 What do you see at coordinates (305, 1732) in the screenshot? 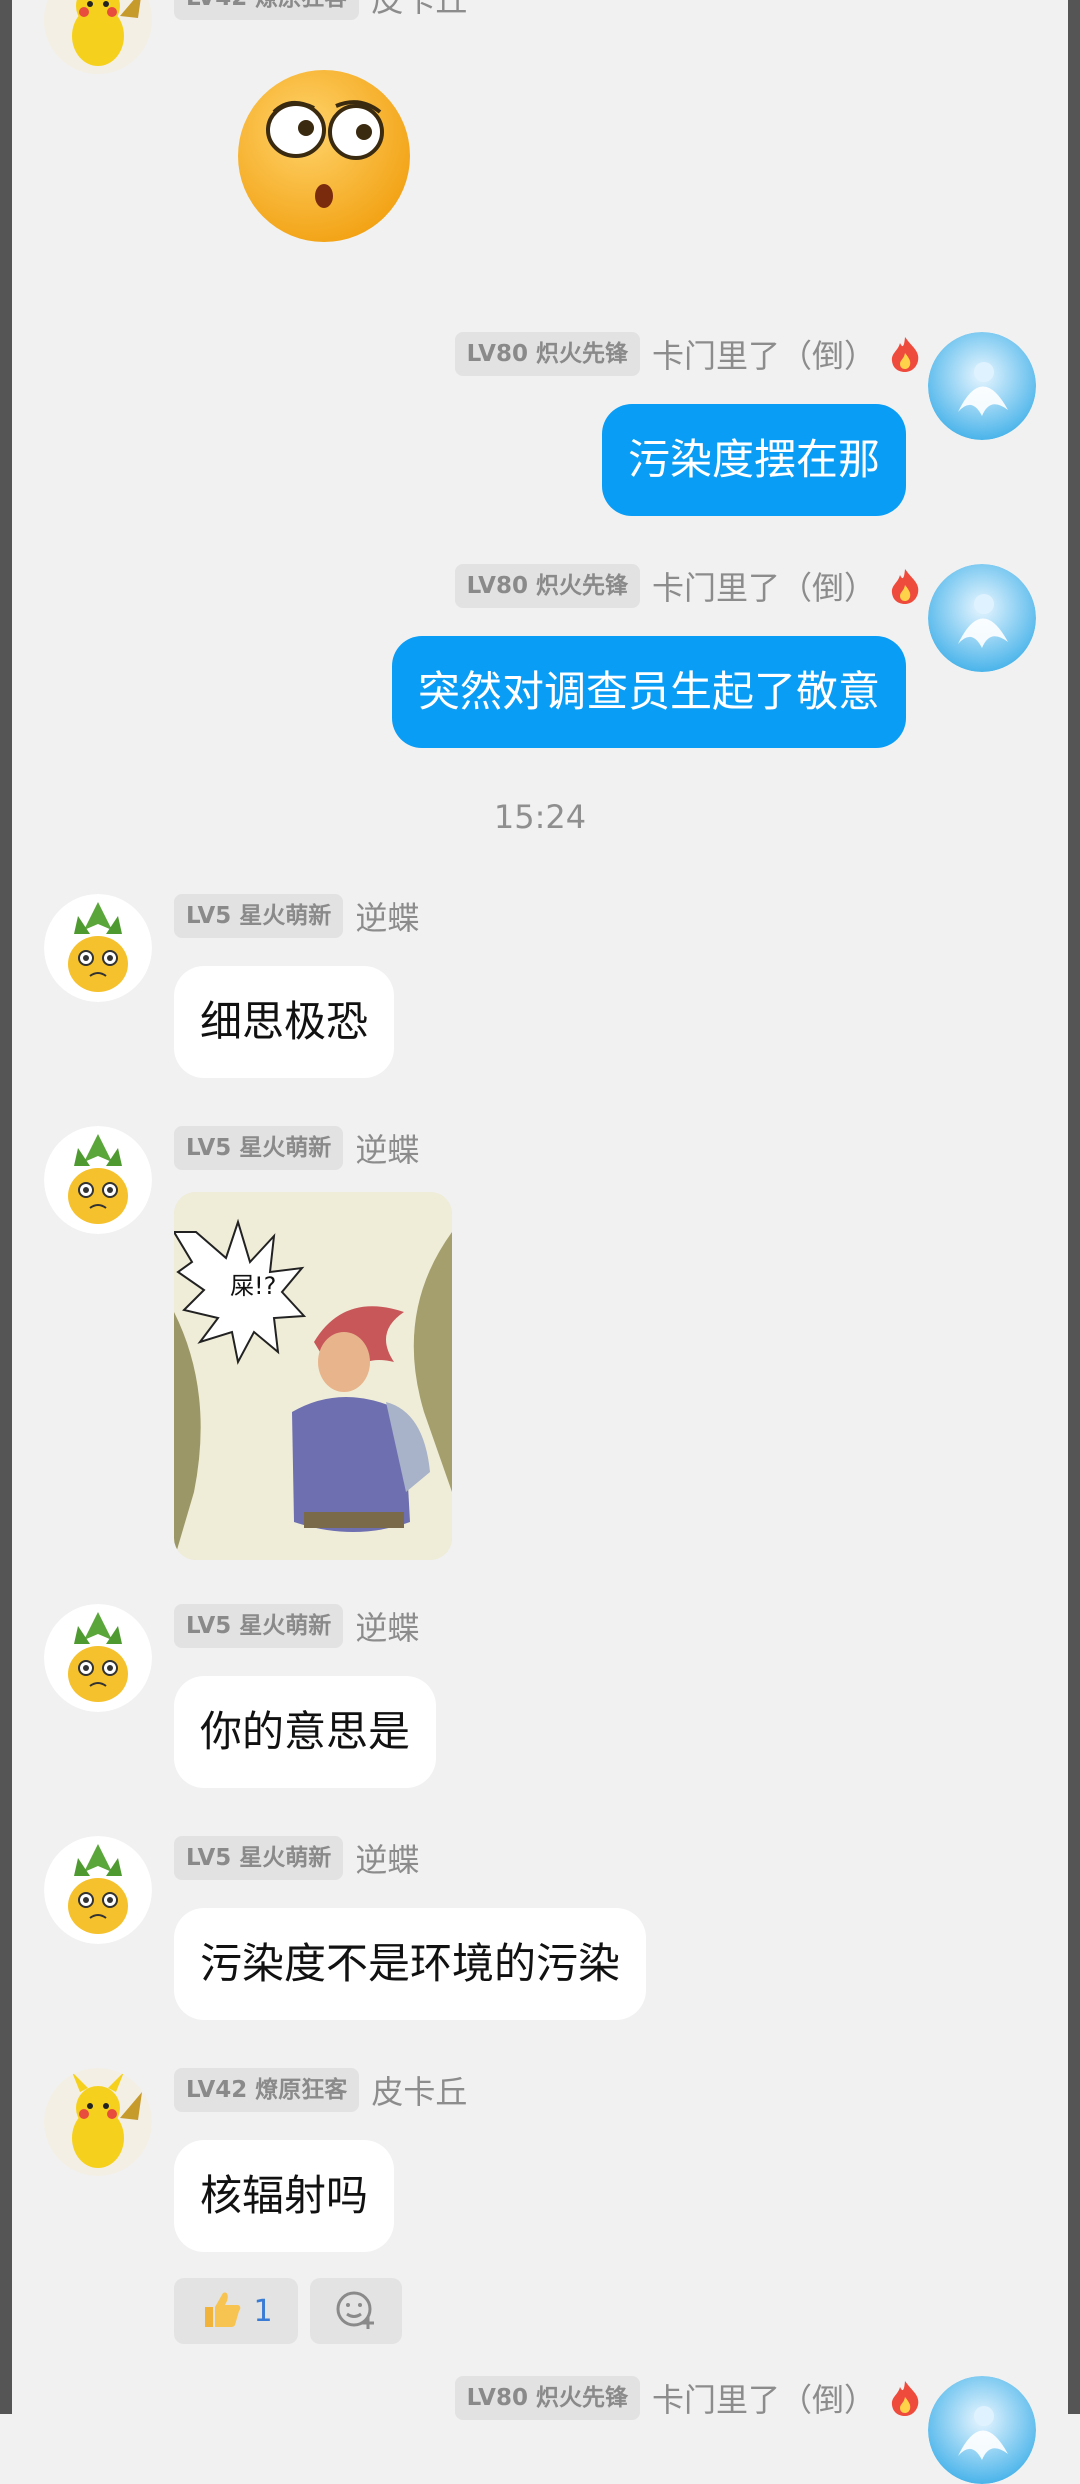
I see `message-bubble: 你的意思是` at bounding box center [305, 1732].